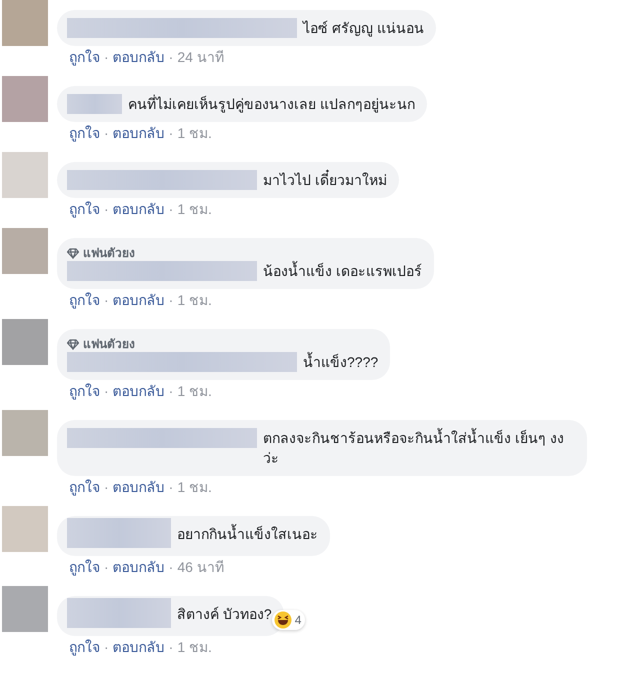 The height and width of the screenshot is (688, 619). Describe the element at coordinates (247, 534) in the screenshot. I see `comment-text: อยากกินน้ำแข็งใสเนอะ` at that location.